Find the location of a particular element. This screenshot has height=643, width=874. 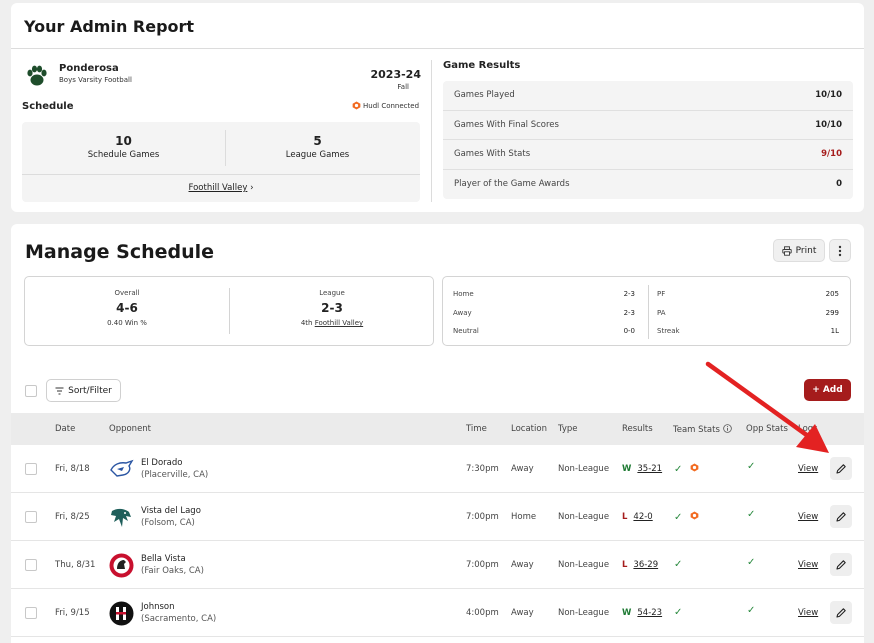

add-game-button: + Add is located at coordinates (827, 390).